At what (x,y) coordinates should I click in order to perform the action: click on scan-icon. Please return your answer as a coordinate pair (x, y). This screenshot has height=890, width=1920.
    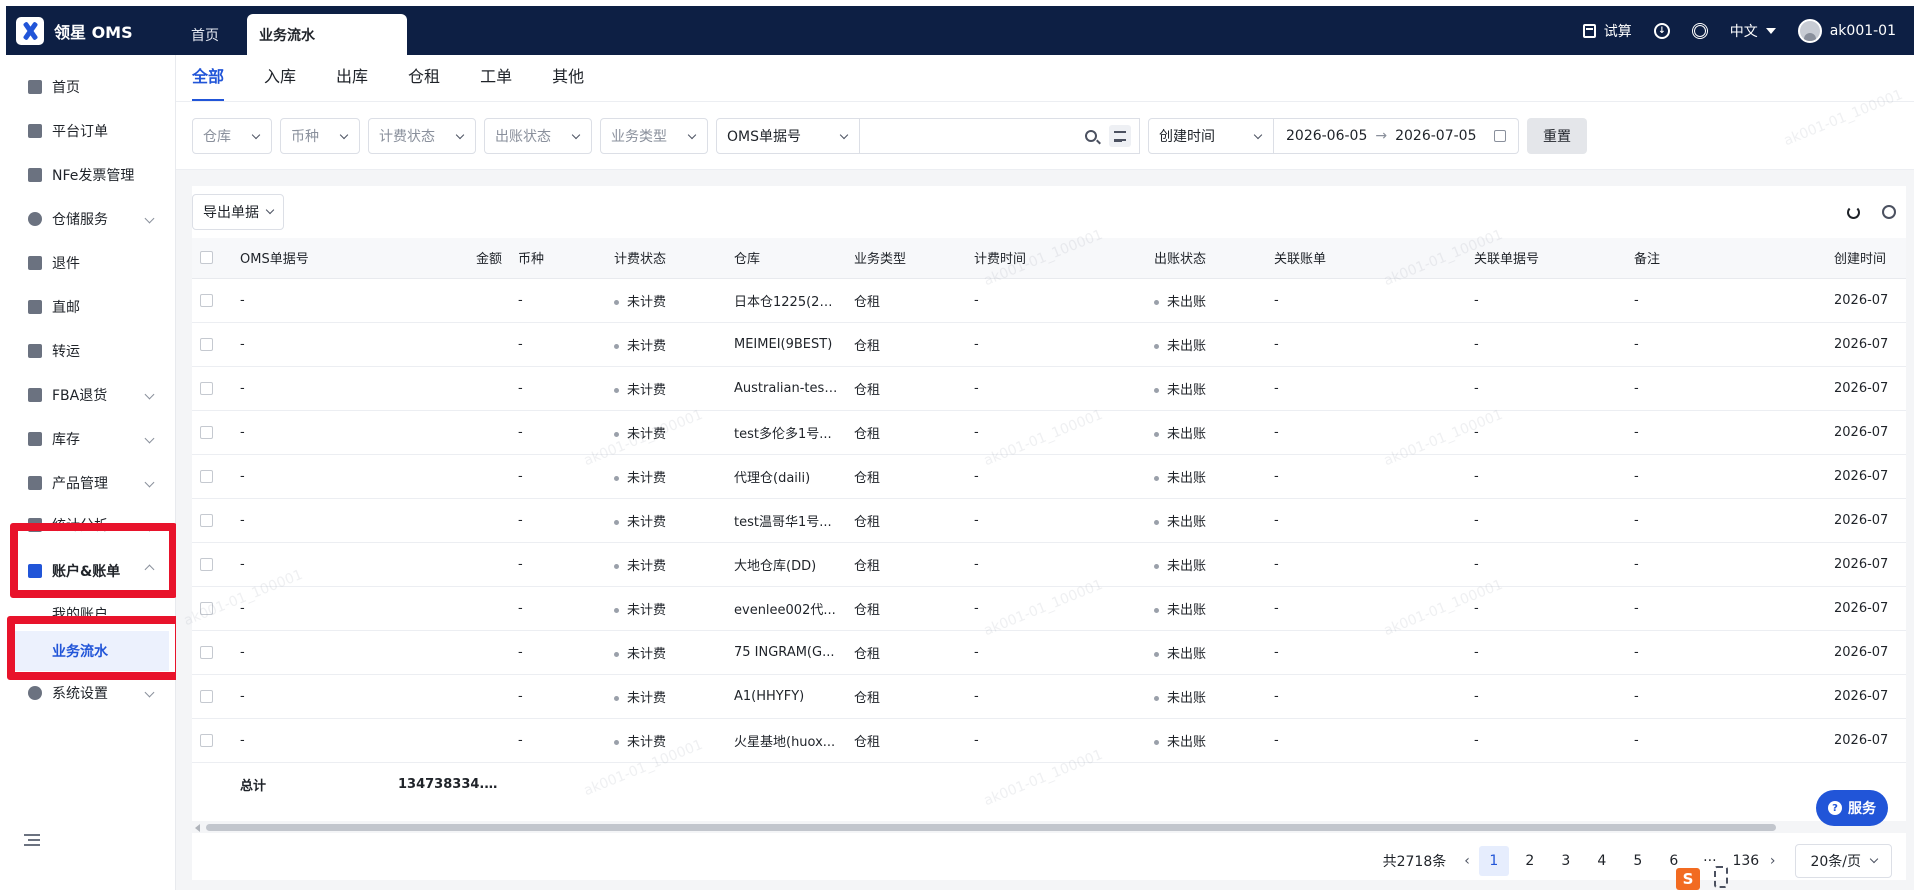
    Looking at the image, I should click on (1721, 877).